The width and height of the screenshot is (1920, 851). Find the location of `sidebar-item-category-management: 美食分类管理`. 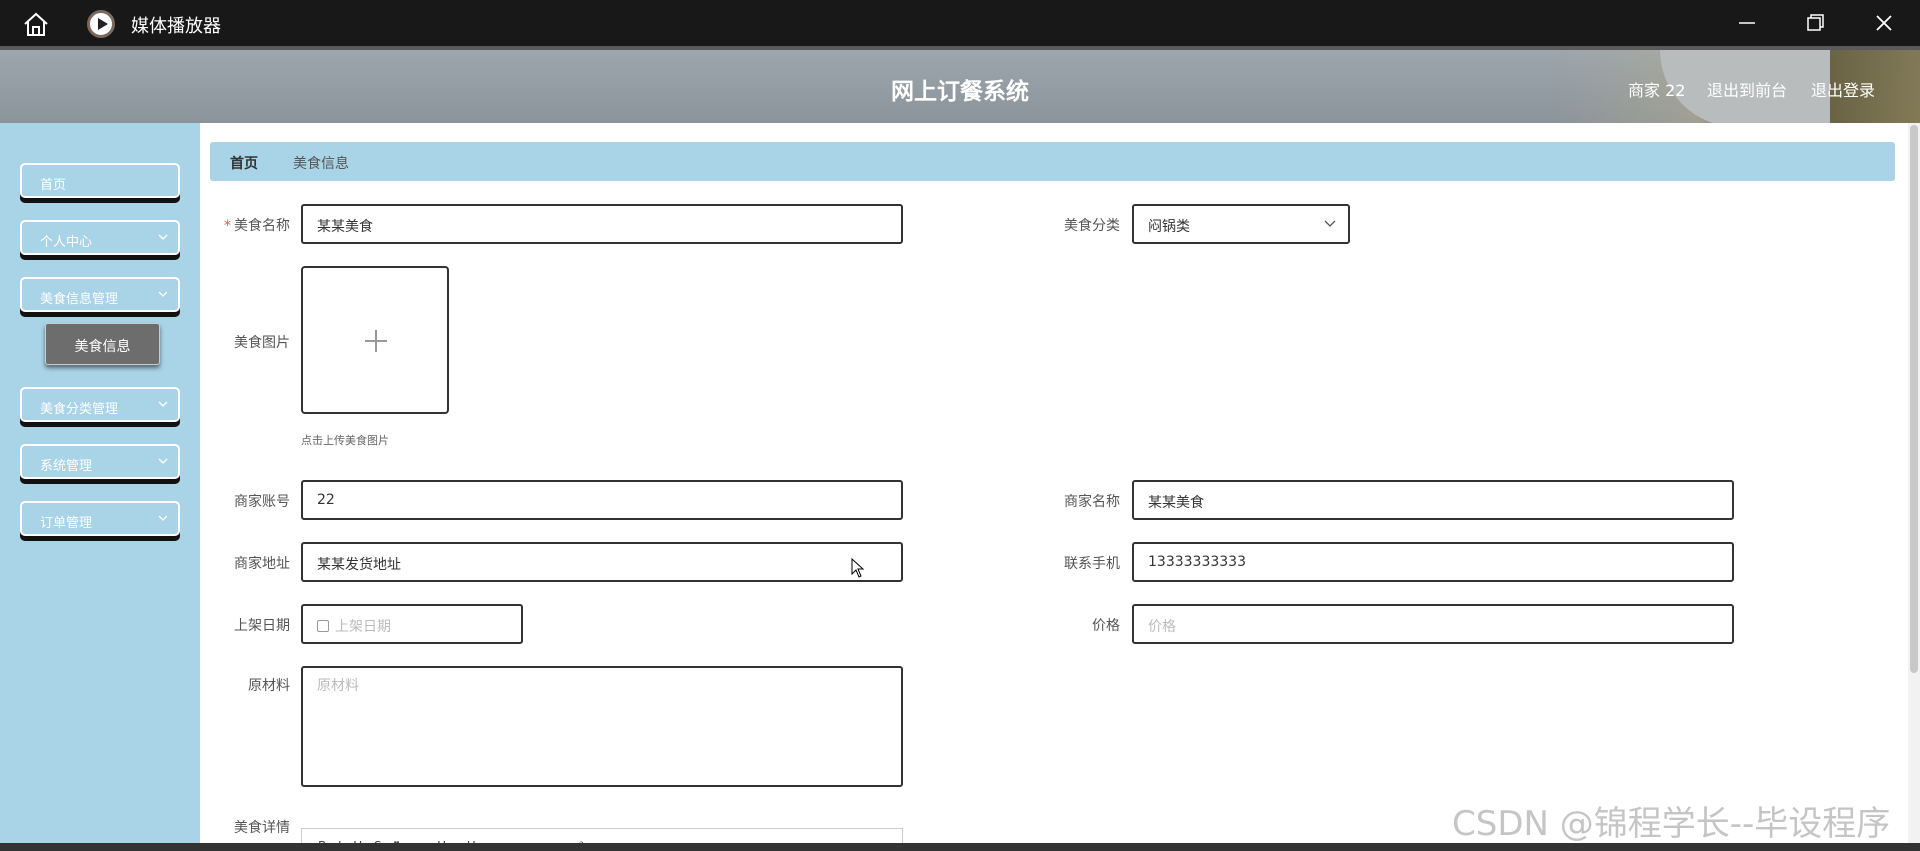

sidebar-item-category-management: 美食分类管理 is located at coordinates (100, 404).